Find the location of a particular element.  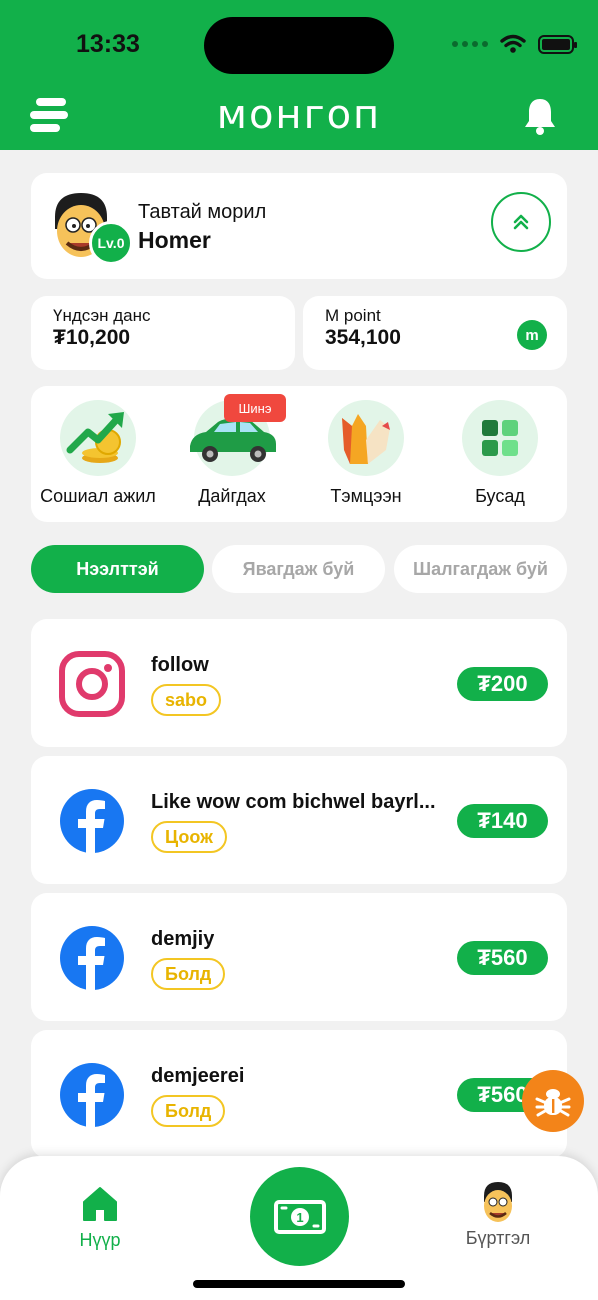

notification-bell-icon is located at coordinates (540, 116).